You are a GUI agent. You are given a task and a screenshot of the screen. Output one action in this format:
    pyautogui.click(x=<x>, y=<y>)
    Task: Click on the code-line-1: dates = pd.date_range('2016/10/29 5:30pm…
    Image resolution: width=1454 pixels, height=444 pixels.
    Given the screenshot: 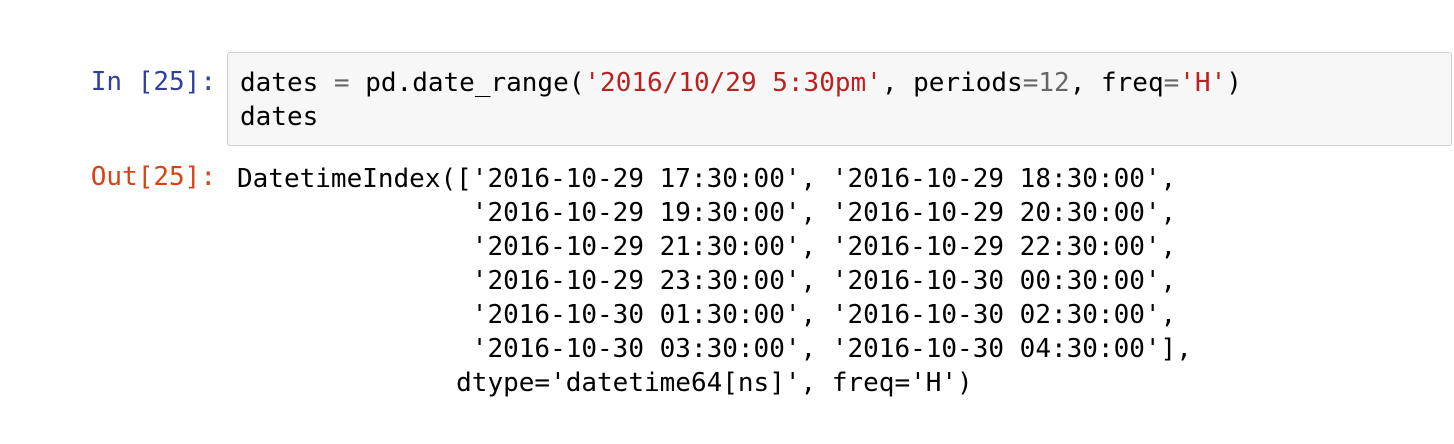 What is the action you would take?
    pyautogui.click(x=741, y=83)
    